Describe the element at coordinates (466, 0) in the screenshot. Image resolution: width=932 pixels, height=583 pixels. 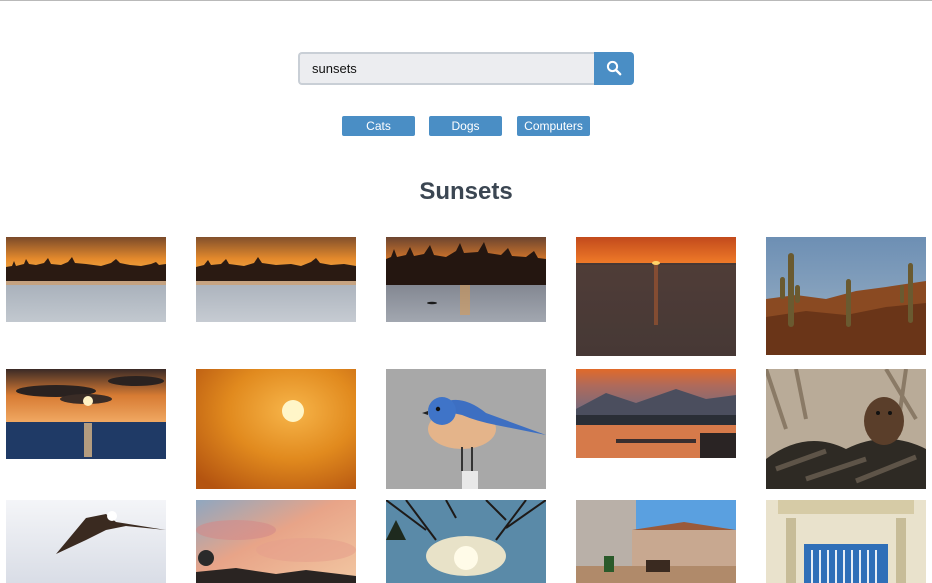
I see `top-divider` at that location.